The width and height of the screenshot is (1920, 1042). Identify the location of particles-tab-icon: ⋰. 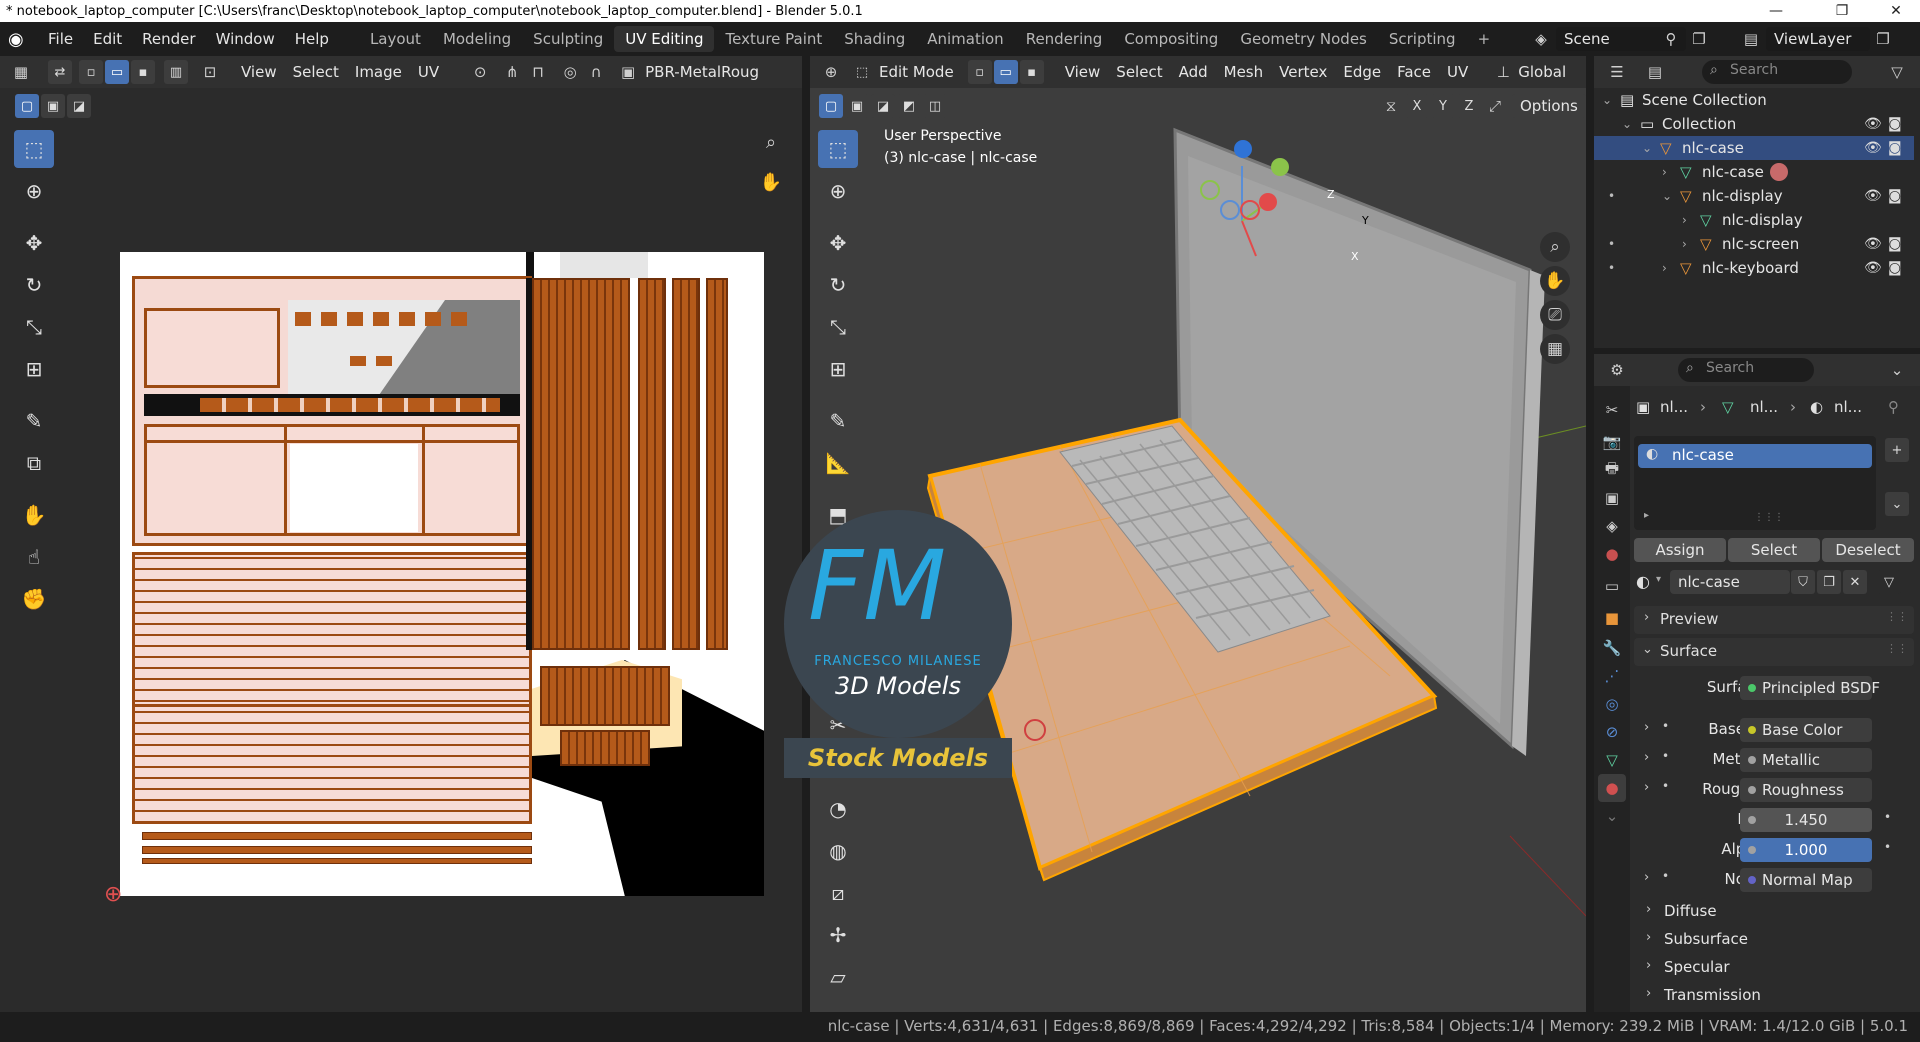
(1612, 676).